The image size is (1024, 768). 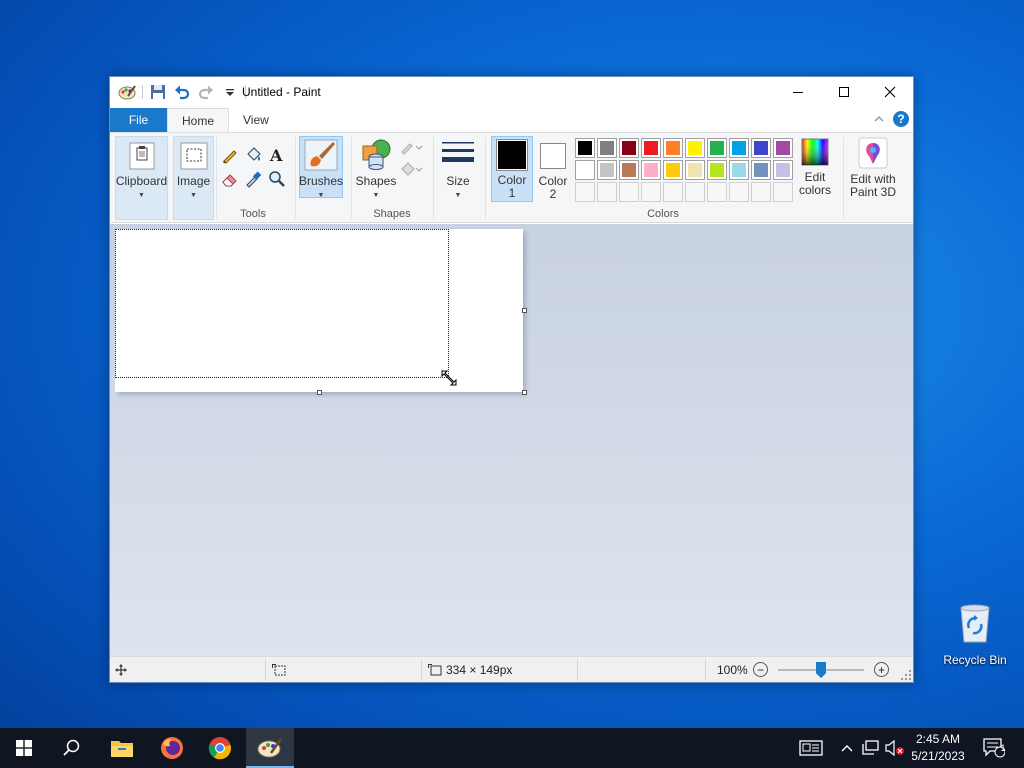 I want to click on file-explorer-button, so click(x=122, y=748).